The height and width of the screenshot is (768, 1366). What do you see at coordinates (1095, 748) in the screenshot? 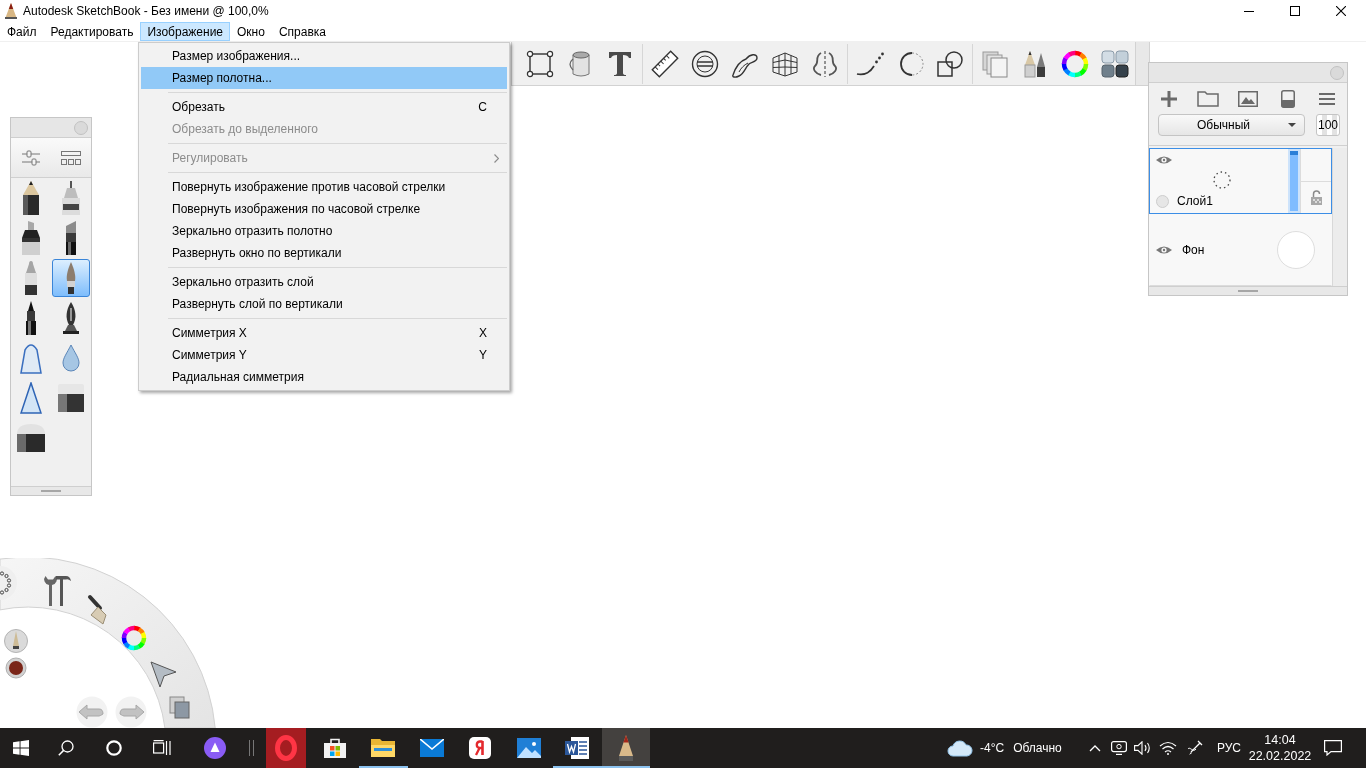
I see `chevron-up-icon` at bounding box center [1095, 748].